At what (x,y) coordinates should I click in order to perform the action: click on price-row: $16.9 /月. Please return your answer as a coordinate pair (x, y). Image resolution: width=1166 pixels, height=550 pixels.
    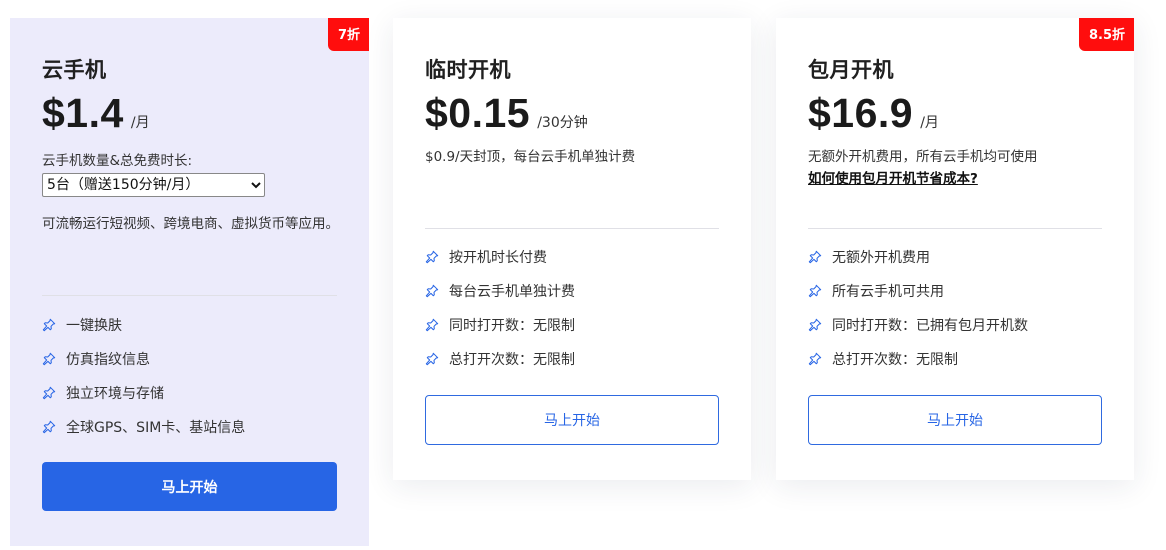
    Looking at the image, I should click on (873, 113).